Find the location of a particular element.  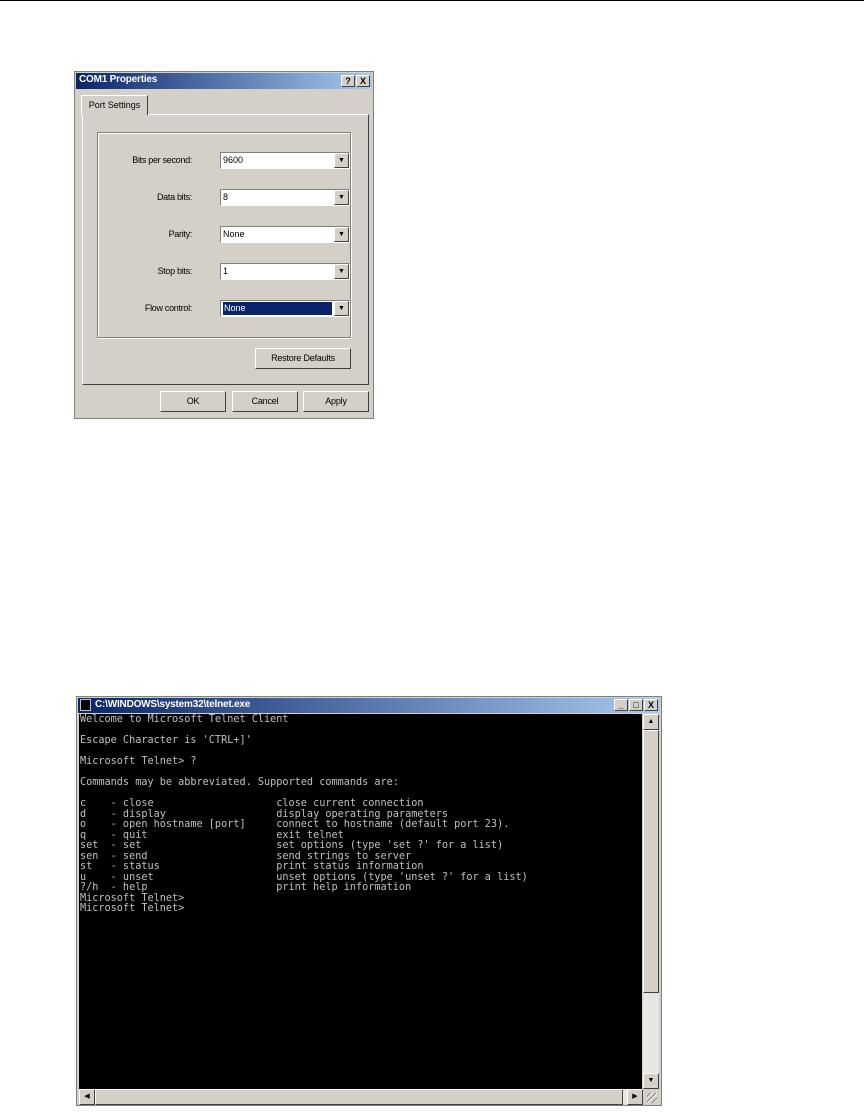

minimize-button: _ is located at coordinates (621, 705).